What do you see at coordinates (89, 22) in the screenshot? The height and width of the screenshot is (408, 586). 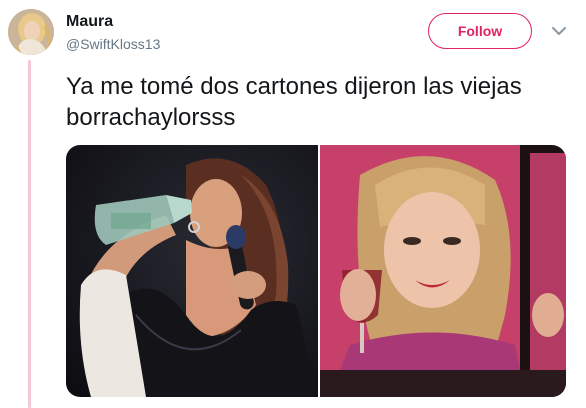 I see `display-name: Maura` at bounding box center [89, 22].